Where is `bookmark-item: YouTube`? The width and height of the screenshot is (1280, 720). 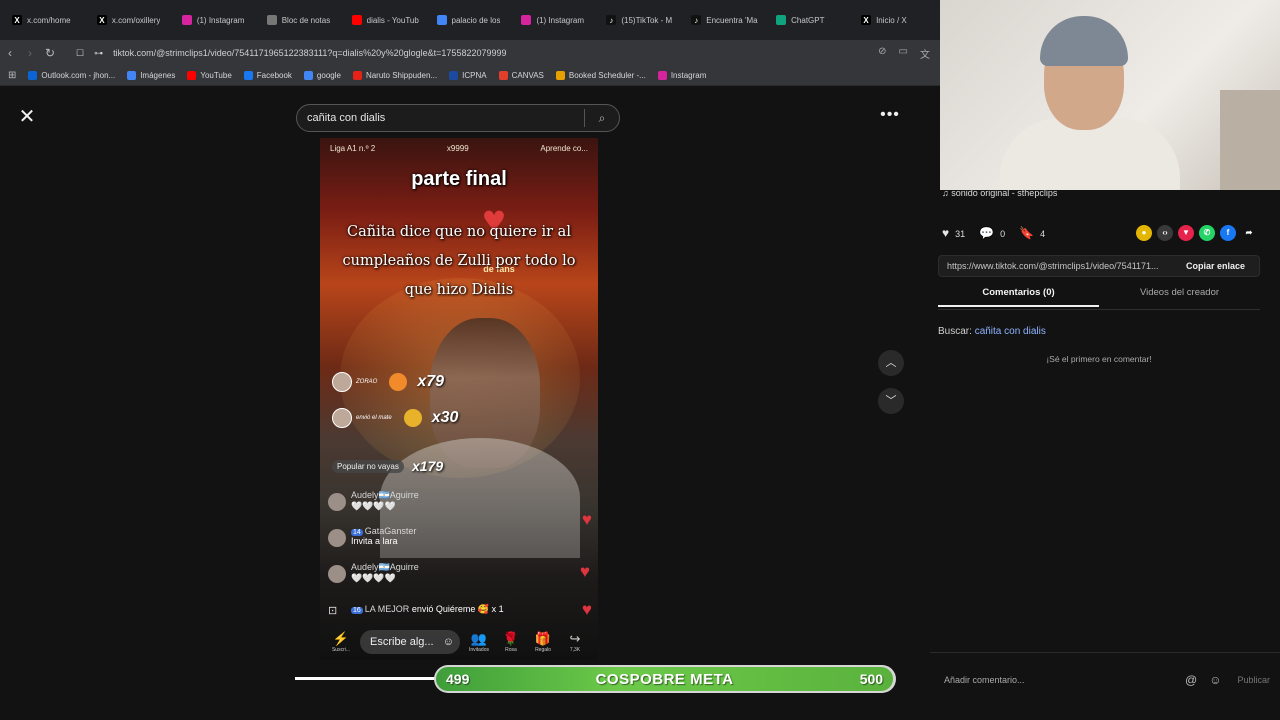
bookmark-item: YouTube is located at coordinates (209, 75).